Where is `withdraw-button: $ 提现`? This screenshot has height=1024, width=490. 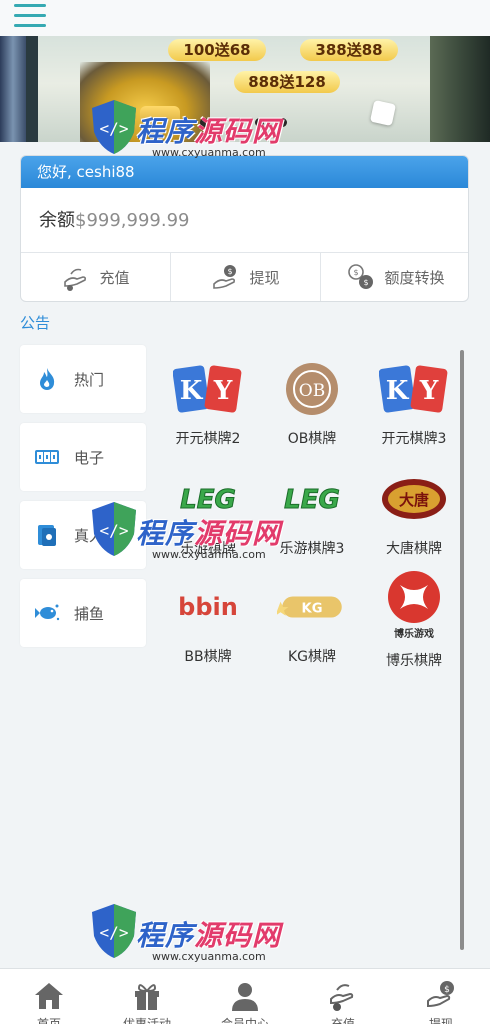 withdraw-button: $ 提现 is located at coordinates (246, 277).